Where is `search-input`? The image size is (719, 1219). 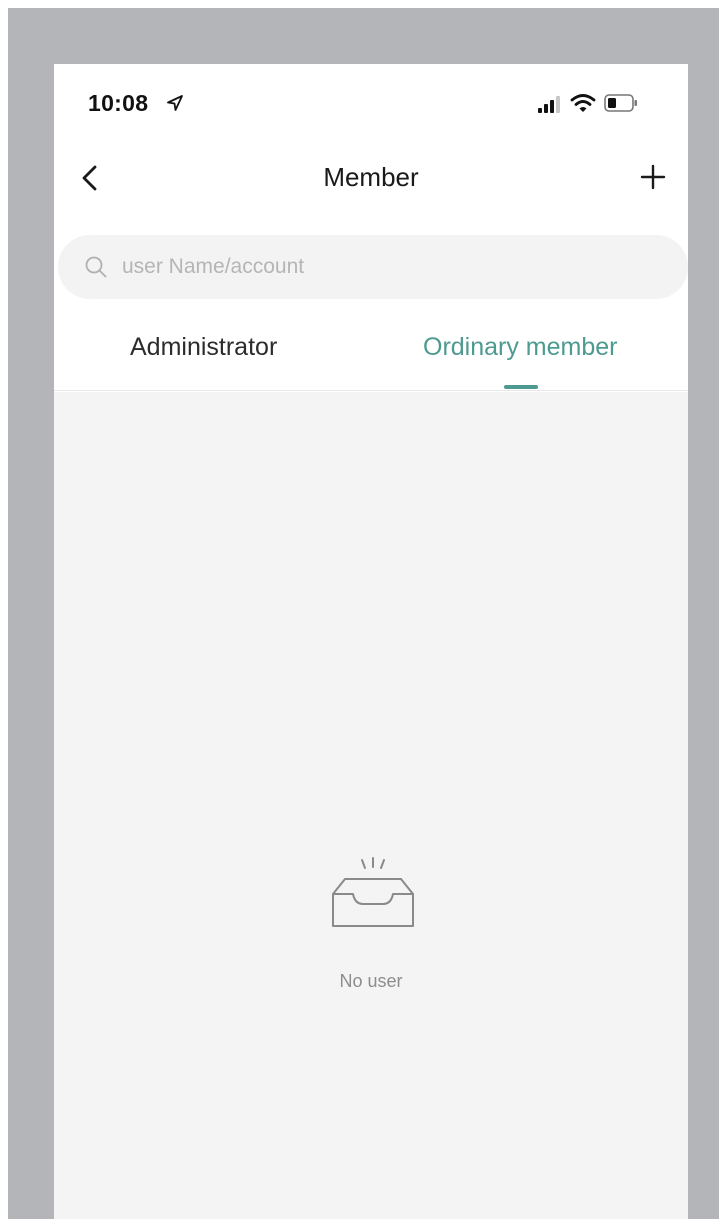
search-input is located at coordinates (392, 267).